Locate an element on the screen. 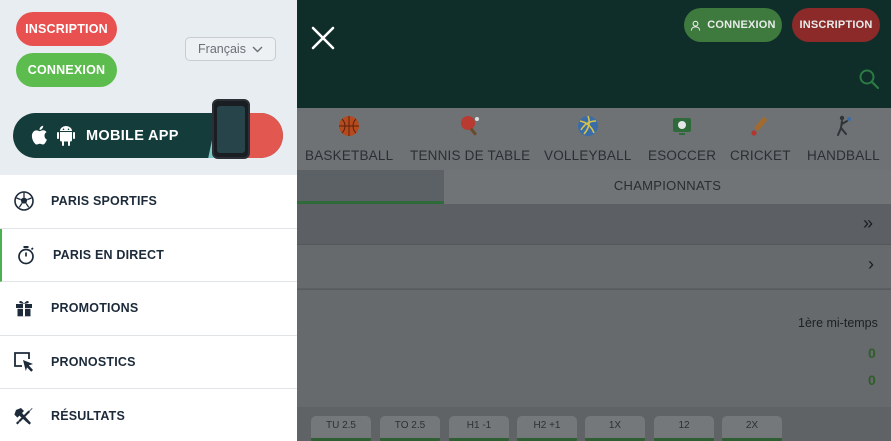 This screenshot has height=441, width=891. apple-icon is located at coordinates (39, 135).